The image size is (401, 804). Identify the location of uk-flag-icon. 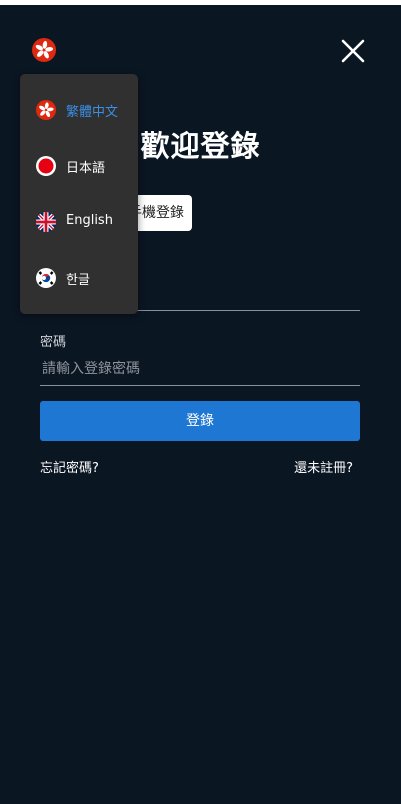
(46, 222).